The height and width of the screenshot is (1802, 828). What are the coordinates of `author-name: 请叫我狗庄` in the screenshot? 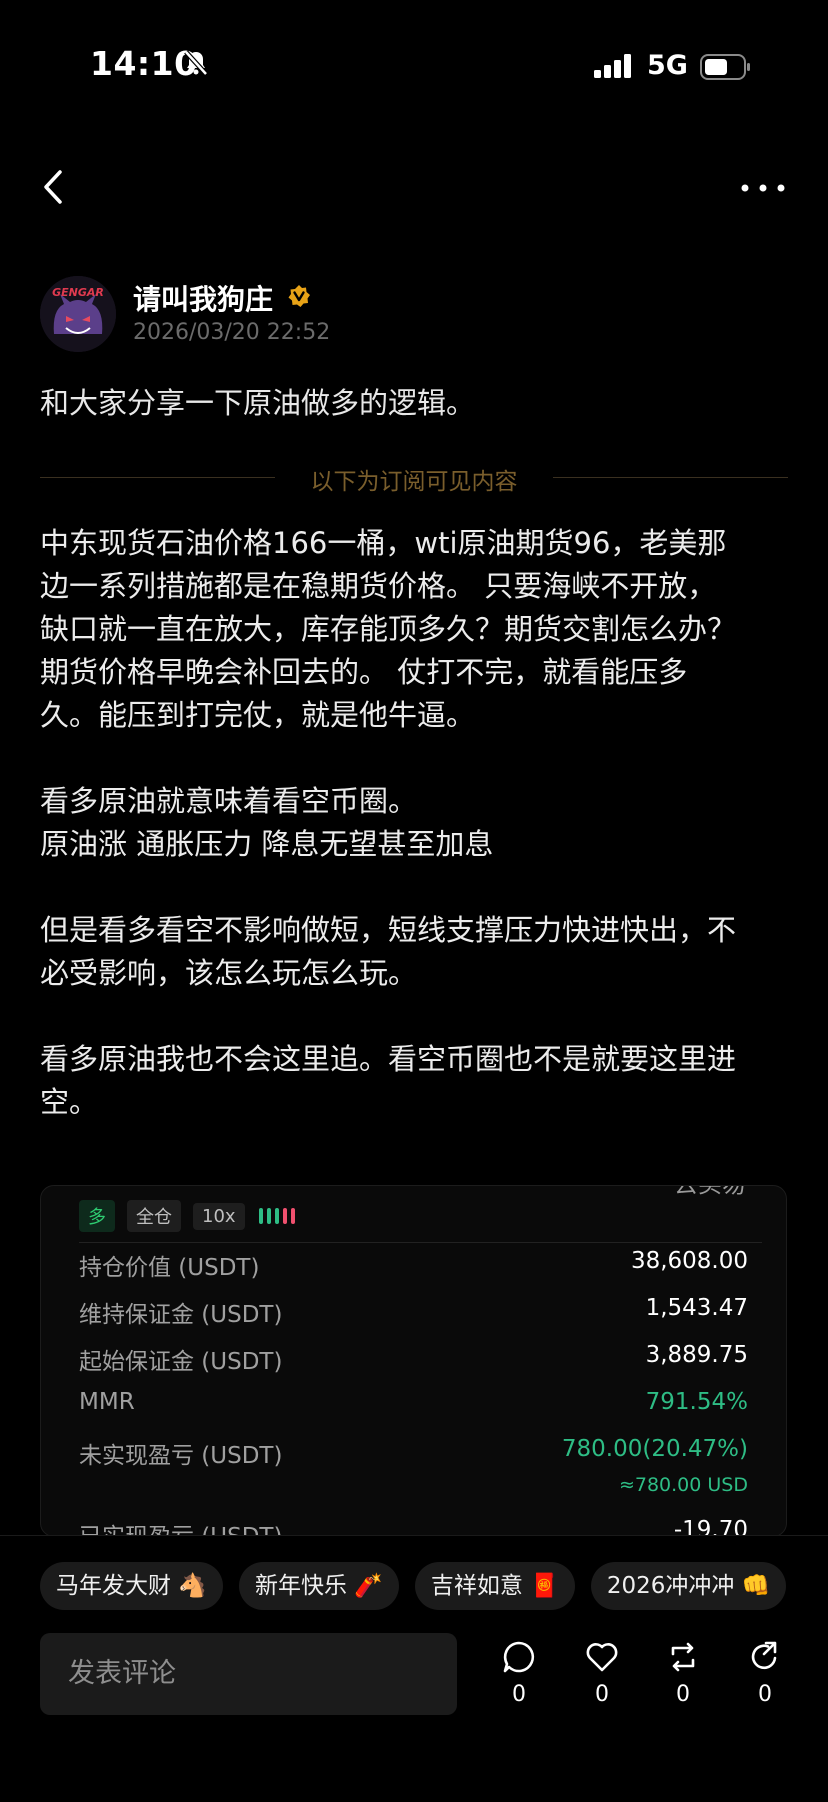 It's located at (203, 298).